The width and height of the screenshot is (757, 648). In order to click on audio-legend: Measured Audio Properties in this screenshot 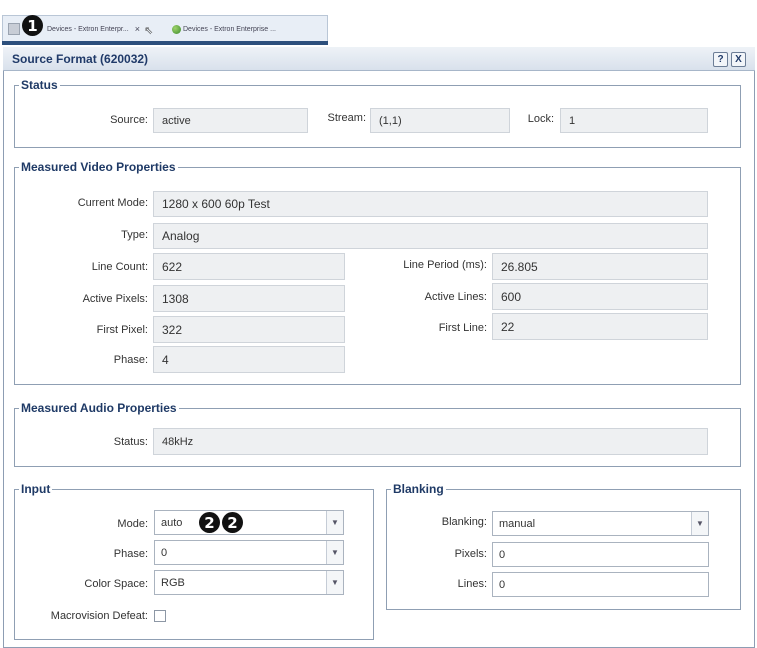, I will do `click(99, 408)`.